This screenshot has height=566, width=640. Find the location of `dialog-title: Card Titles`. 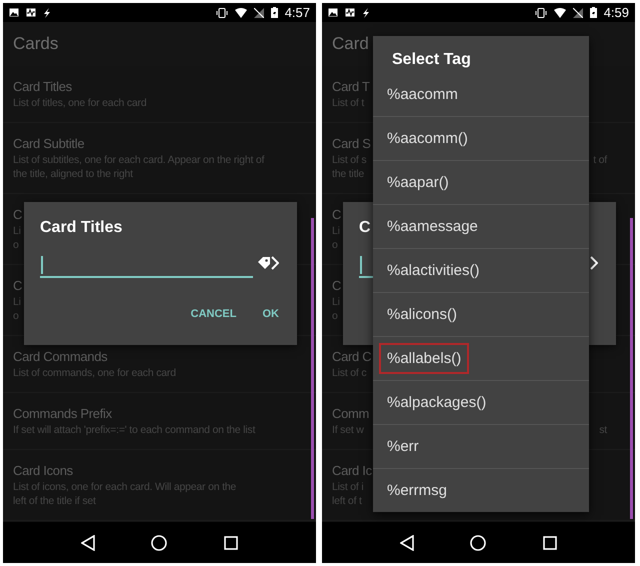

dialog-title: Card Titles is located at coordinates (81, 228).